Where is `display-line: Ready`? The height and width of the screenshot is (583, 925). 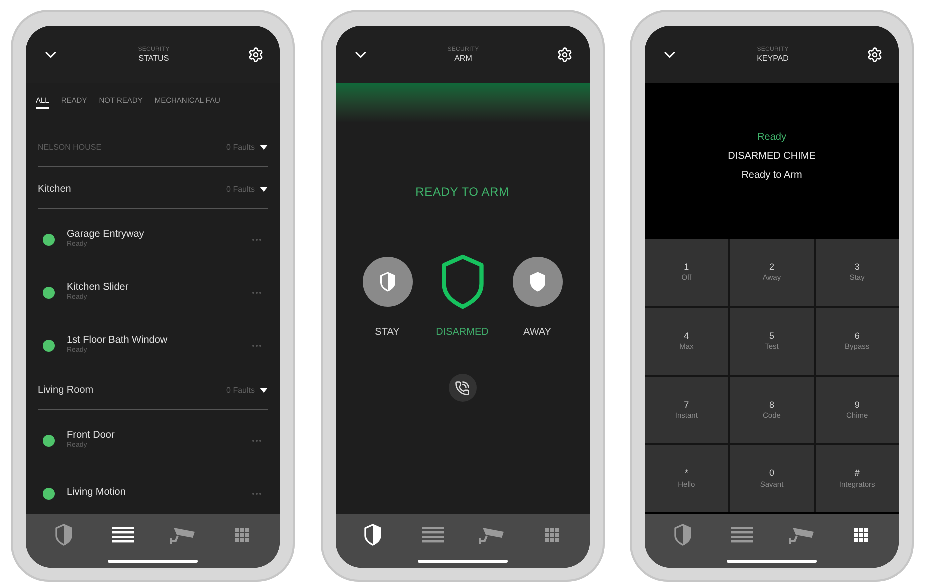 display-line: Ready is located at coordinates (772, 138).